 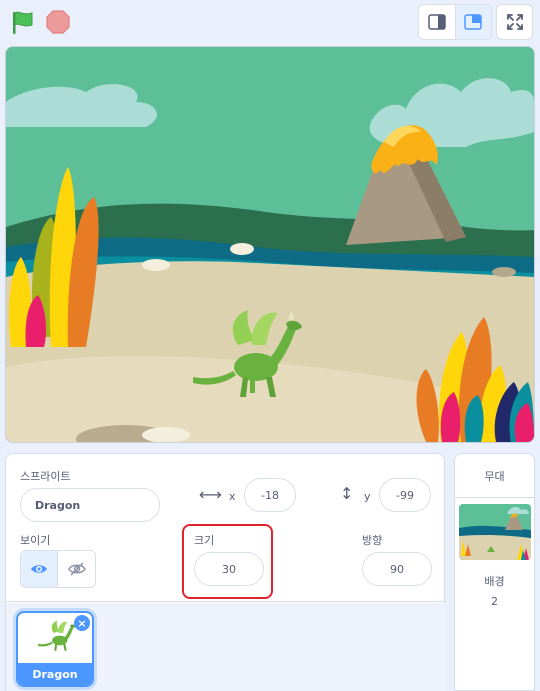 What do you see at coordinates (367, 496) in the screenshot?
I see `y-label: y` at bounding box center [367, 496].